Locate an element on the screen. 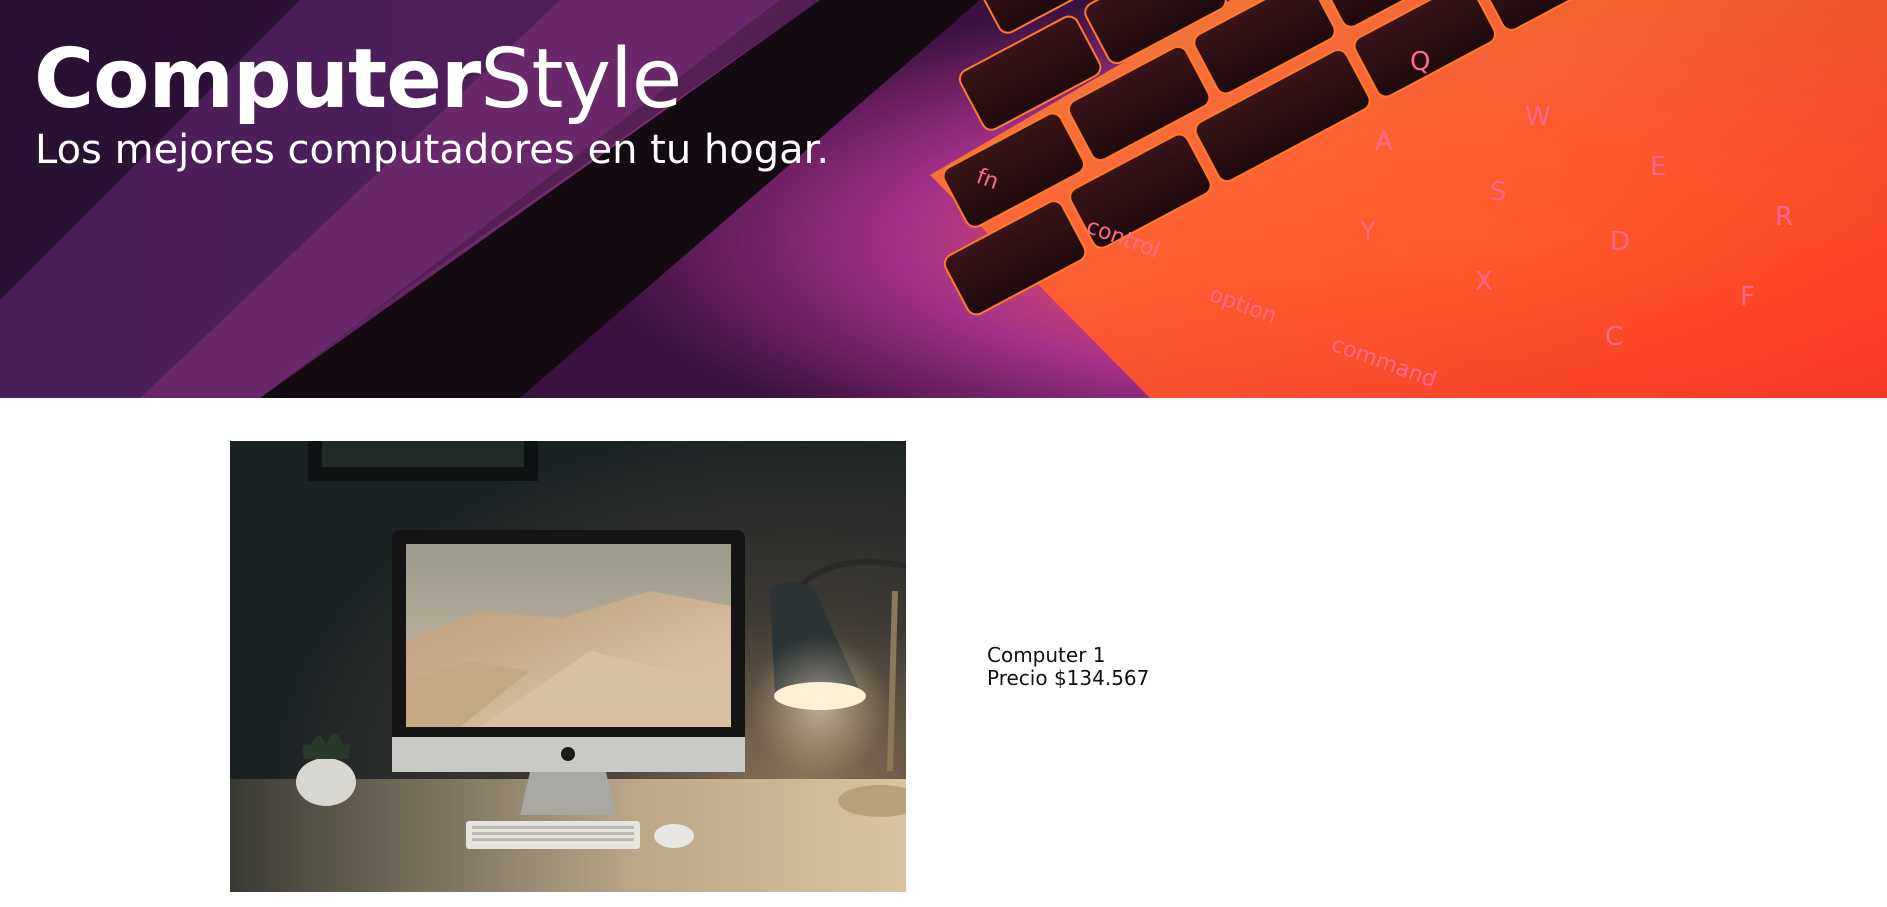  site-title: ComputerStyle is located at coordinates (358, 80).